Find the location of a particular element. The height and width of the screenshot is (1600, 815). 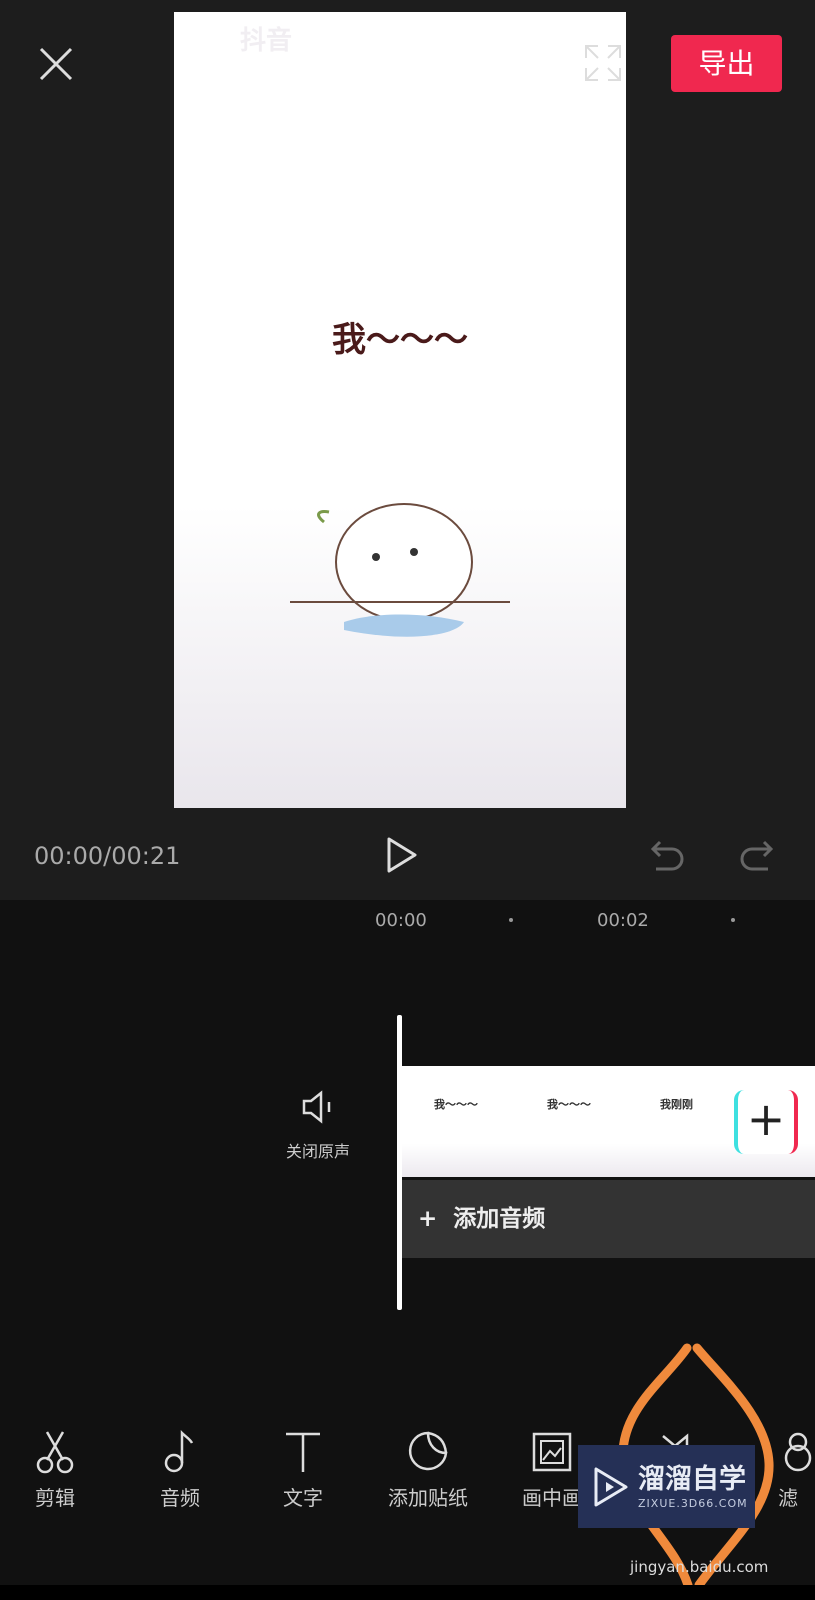

ruler-tick: 00:00 is located at coordinates (401, 920).